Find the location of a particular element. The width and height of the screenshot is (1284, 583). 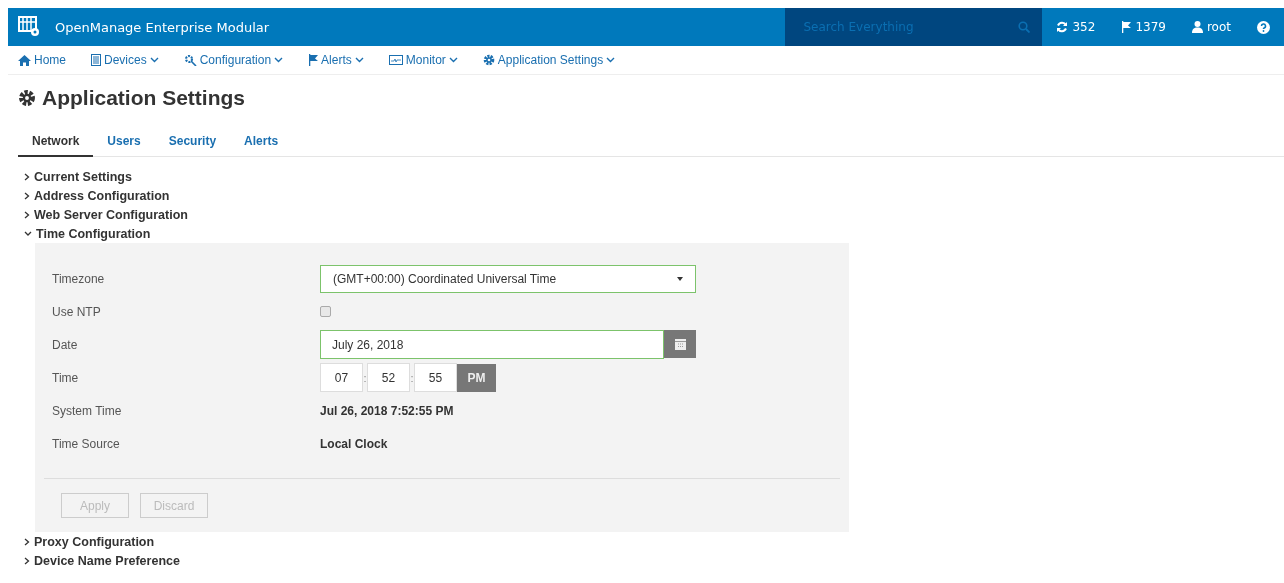

section-header: Web Server Configuration is located at coordinates (654, 214).